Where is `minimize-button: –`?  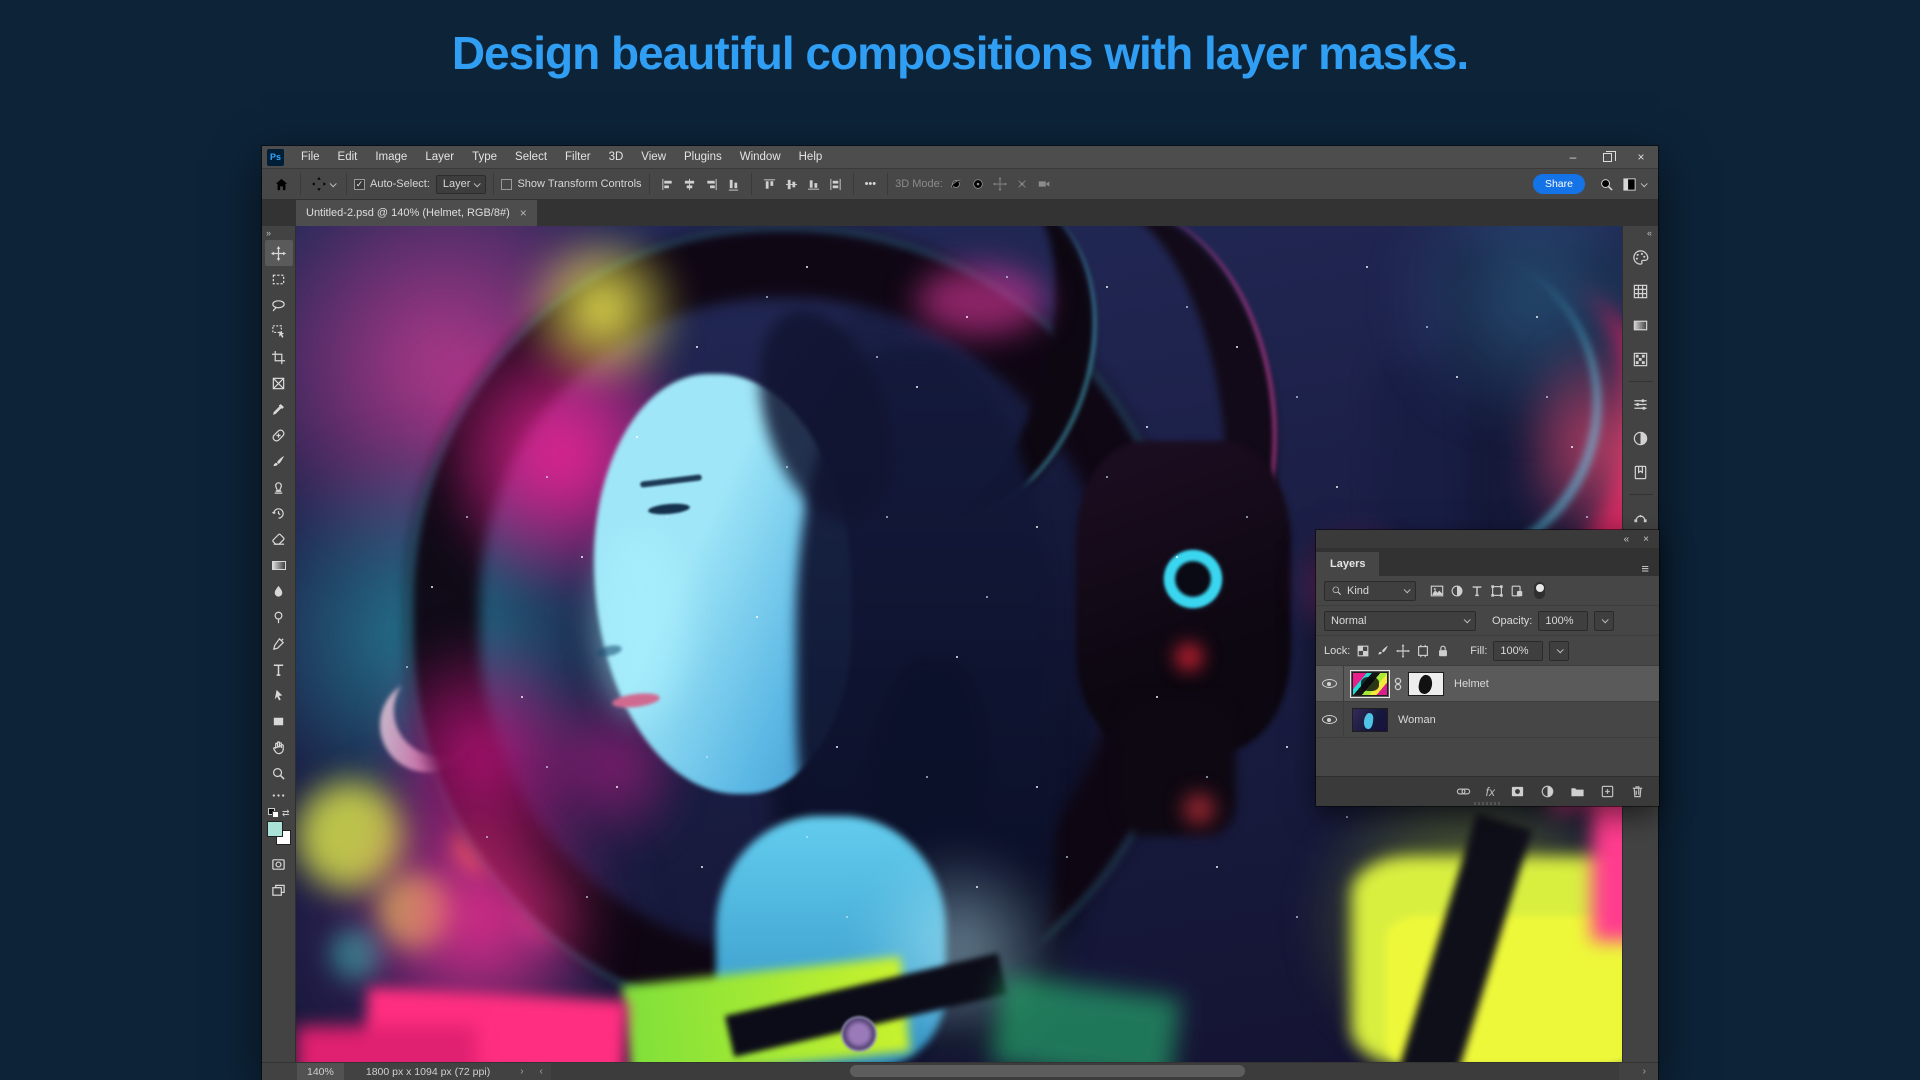
minimize-button: – is located at coordinates (1573, 157).